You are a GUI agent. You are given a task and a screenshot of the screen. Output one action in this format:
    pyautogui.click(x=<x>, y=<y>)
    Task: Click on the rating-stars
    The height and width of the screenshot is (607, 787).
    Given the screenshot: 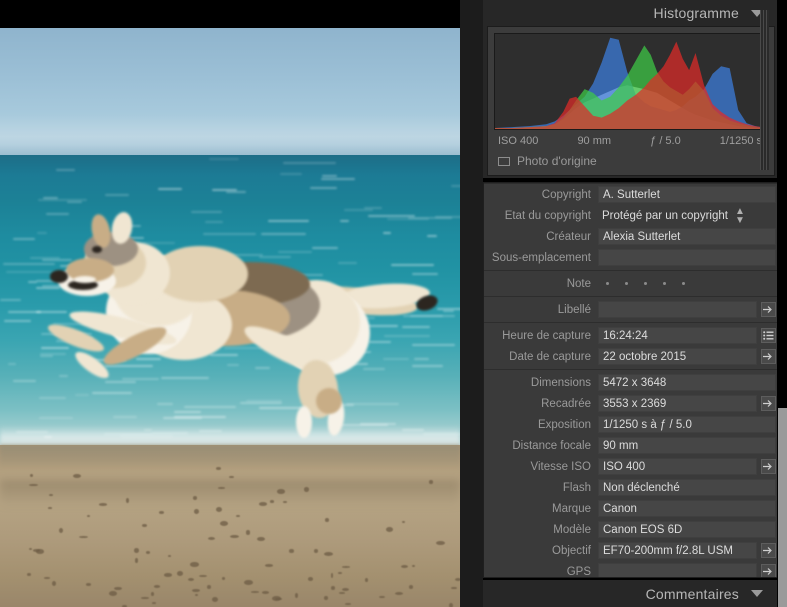 What is the action you would take?
    pyautogui.click(x=641, y=283)
    